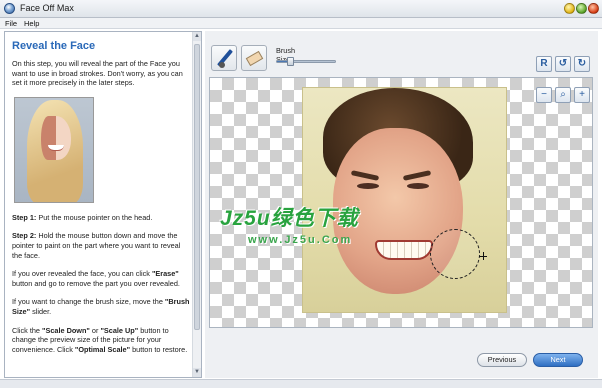 Image resolution: width=602 pixels, height=388 pixels. I want to click on optimal-scale-button: ⌕, so click(563, 95).